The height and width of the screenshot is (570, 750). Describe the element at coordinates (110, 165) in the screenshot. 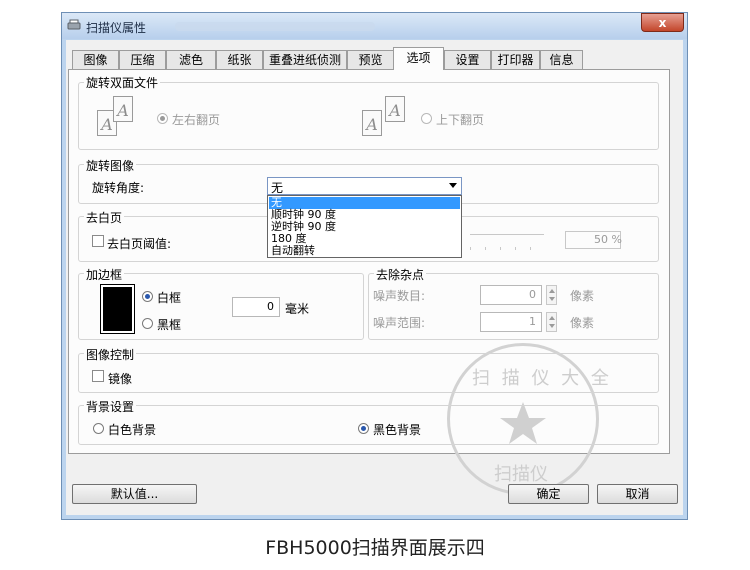

I see `rotate-image-title: 旋转图像` at that location.